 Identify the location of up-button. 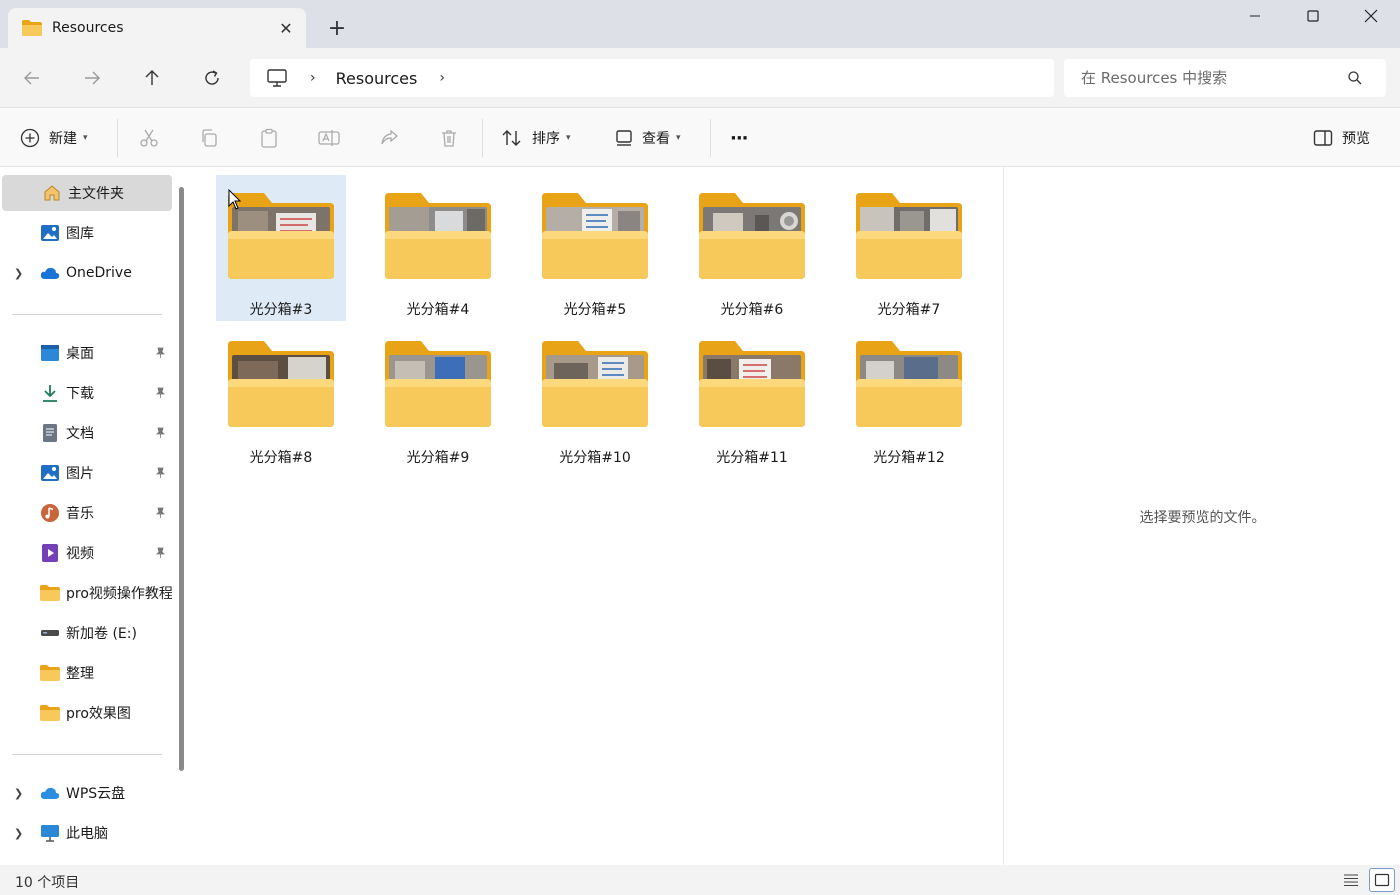
(152, 78).